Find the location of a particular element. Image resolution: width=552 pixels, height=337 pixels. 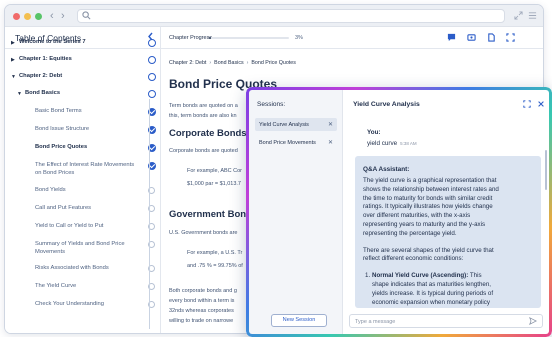

toc-item: ▼ Chapter 2: Debt is located at coordinates (83, 78).